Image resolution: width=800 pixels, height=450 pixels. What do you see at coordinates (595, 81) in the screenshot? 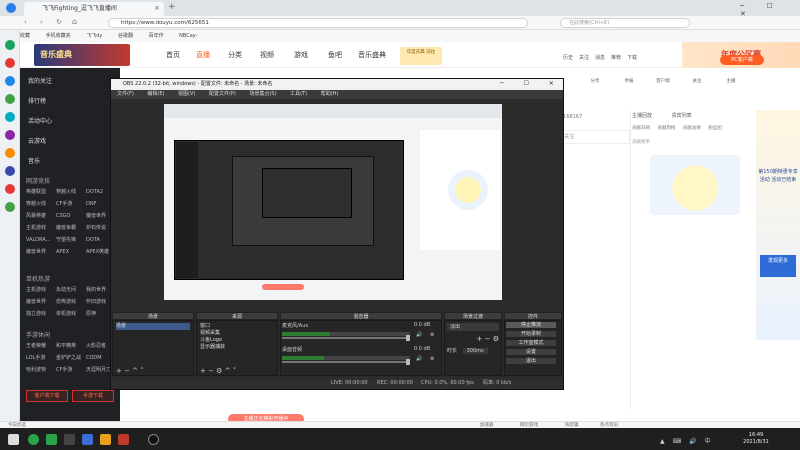
I see `share-icon: 分享` at bounding box center [595, 81].